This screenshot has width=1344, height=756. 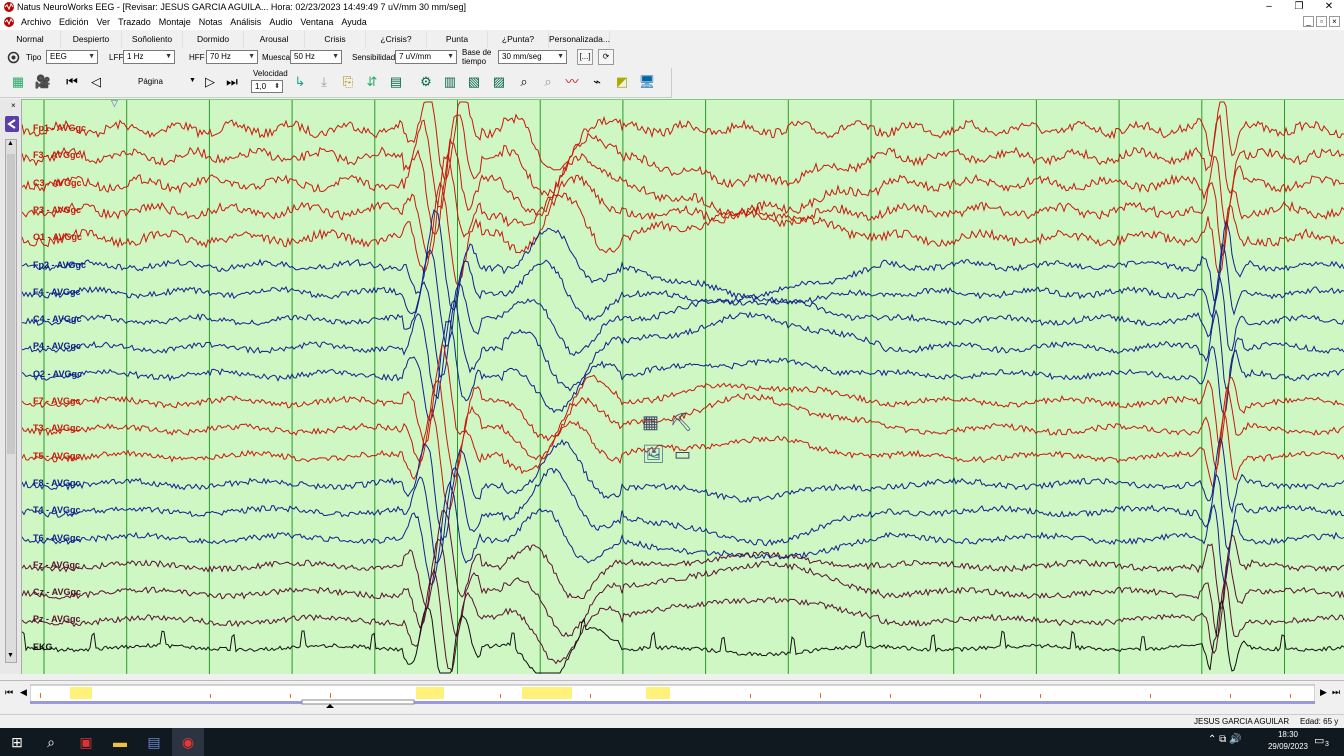 I want to click on preset-crisis-question: ¿Crisis?, so click(x=396, y=39).